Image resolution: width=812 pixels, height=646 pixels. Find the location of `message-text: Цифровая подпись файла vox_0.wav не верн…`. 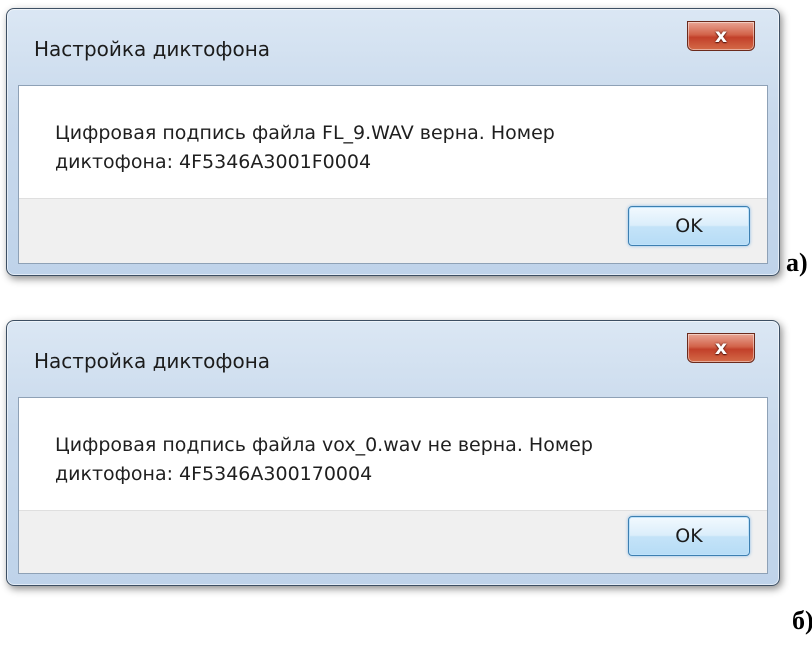

message-text: Цифровая подпись файла vox_0.wav не верн… is located at coordinates (324, 459).